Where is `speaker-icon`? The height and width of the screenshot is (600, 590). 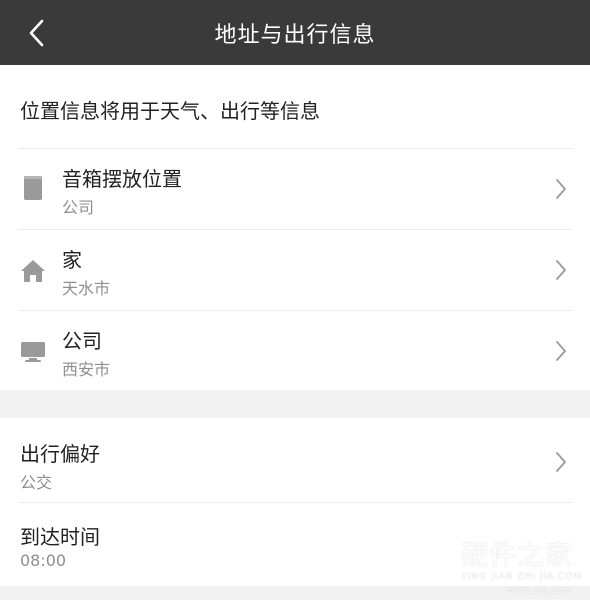 speaker-icon is located at coordinates (33, 188).